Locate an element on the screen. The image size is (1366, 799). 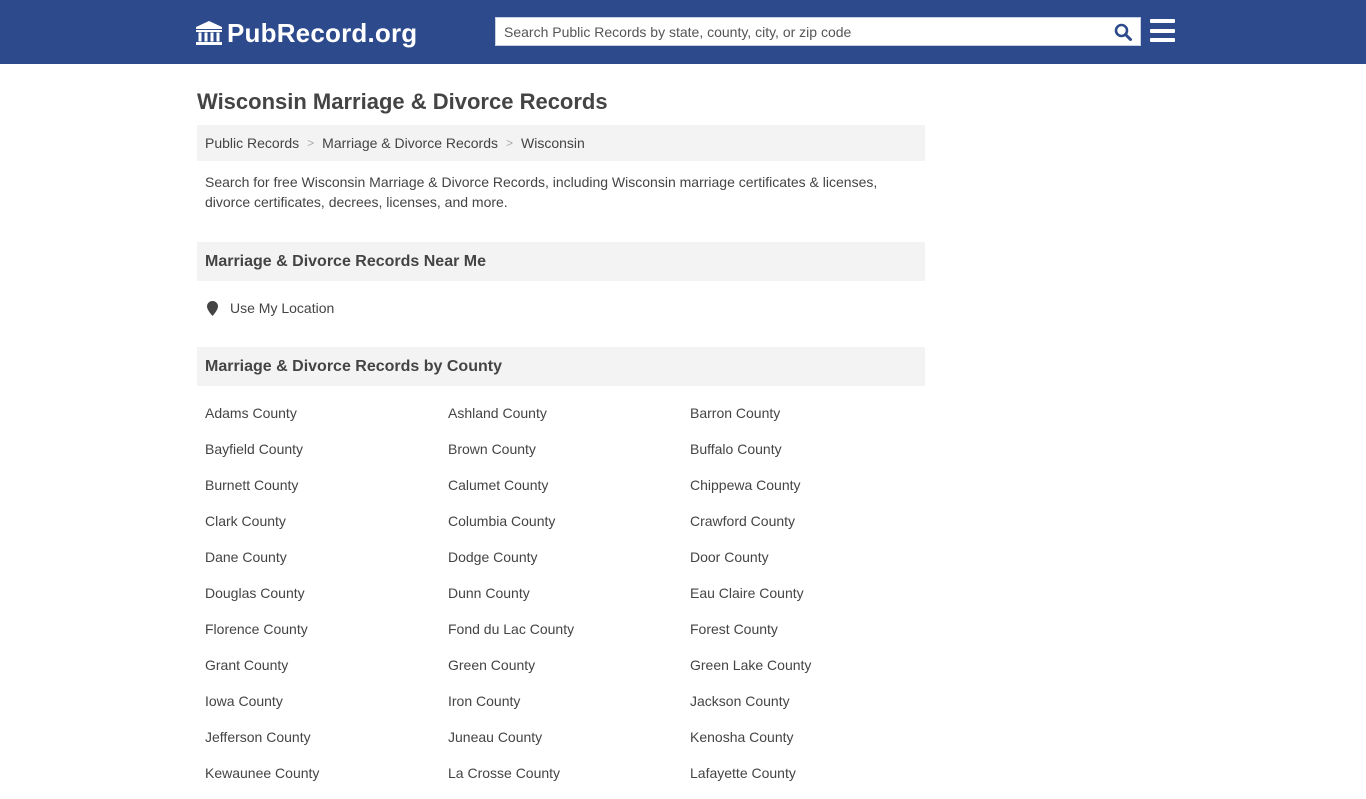
hamburger-menu-icon is located at coordinates (1162, 30).